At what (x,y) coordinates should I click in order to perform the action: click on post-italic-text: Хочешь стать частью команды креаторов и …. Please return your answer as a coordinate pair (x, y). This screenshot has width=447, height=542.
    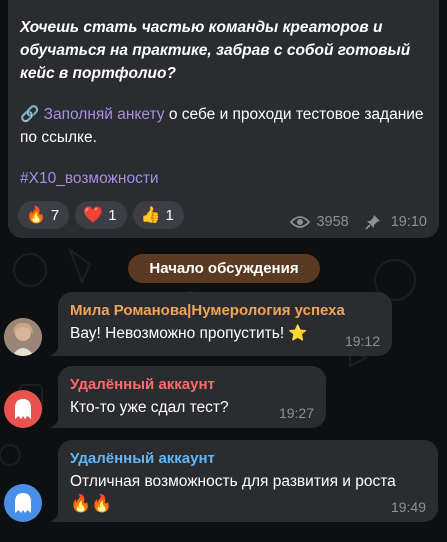
    Looking at the image, I should click on (215, 50).